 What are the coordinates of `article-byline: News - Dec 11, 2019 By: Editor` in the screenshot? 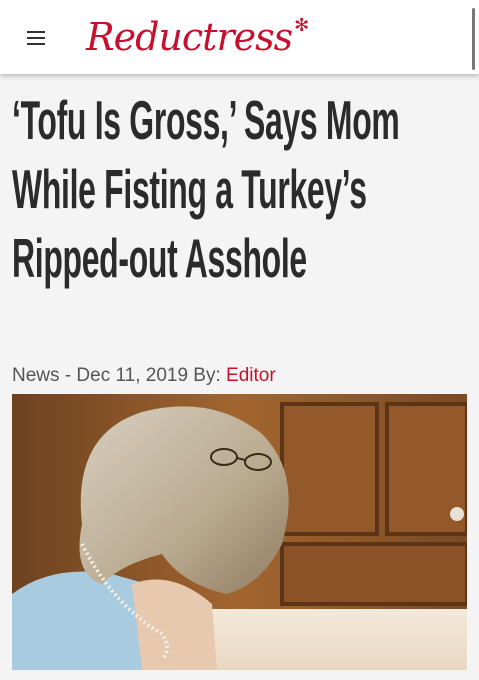 It's located at (144, 376).